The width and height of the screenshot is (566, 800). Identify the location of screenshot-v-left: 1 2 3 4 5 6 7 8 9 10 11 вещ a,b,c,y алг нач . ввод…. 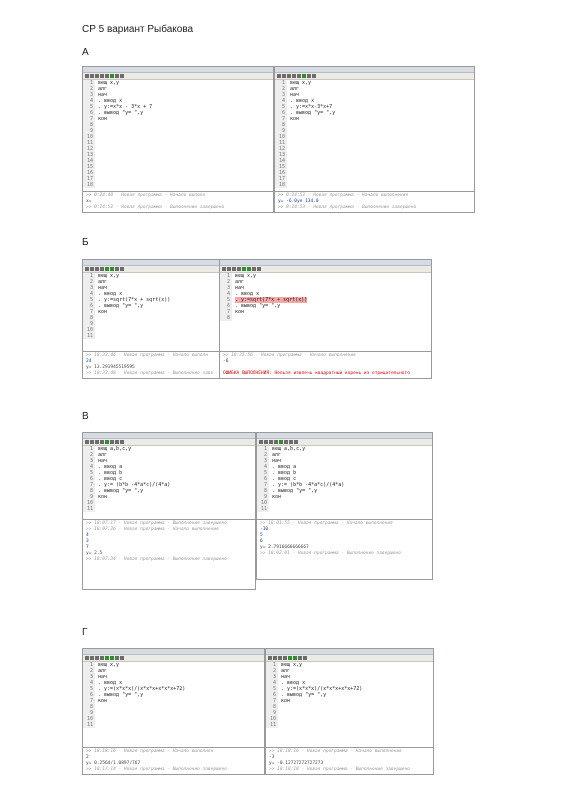
(169, 511).